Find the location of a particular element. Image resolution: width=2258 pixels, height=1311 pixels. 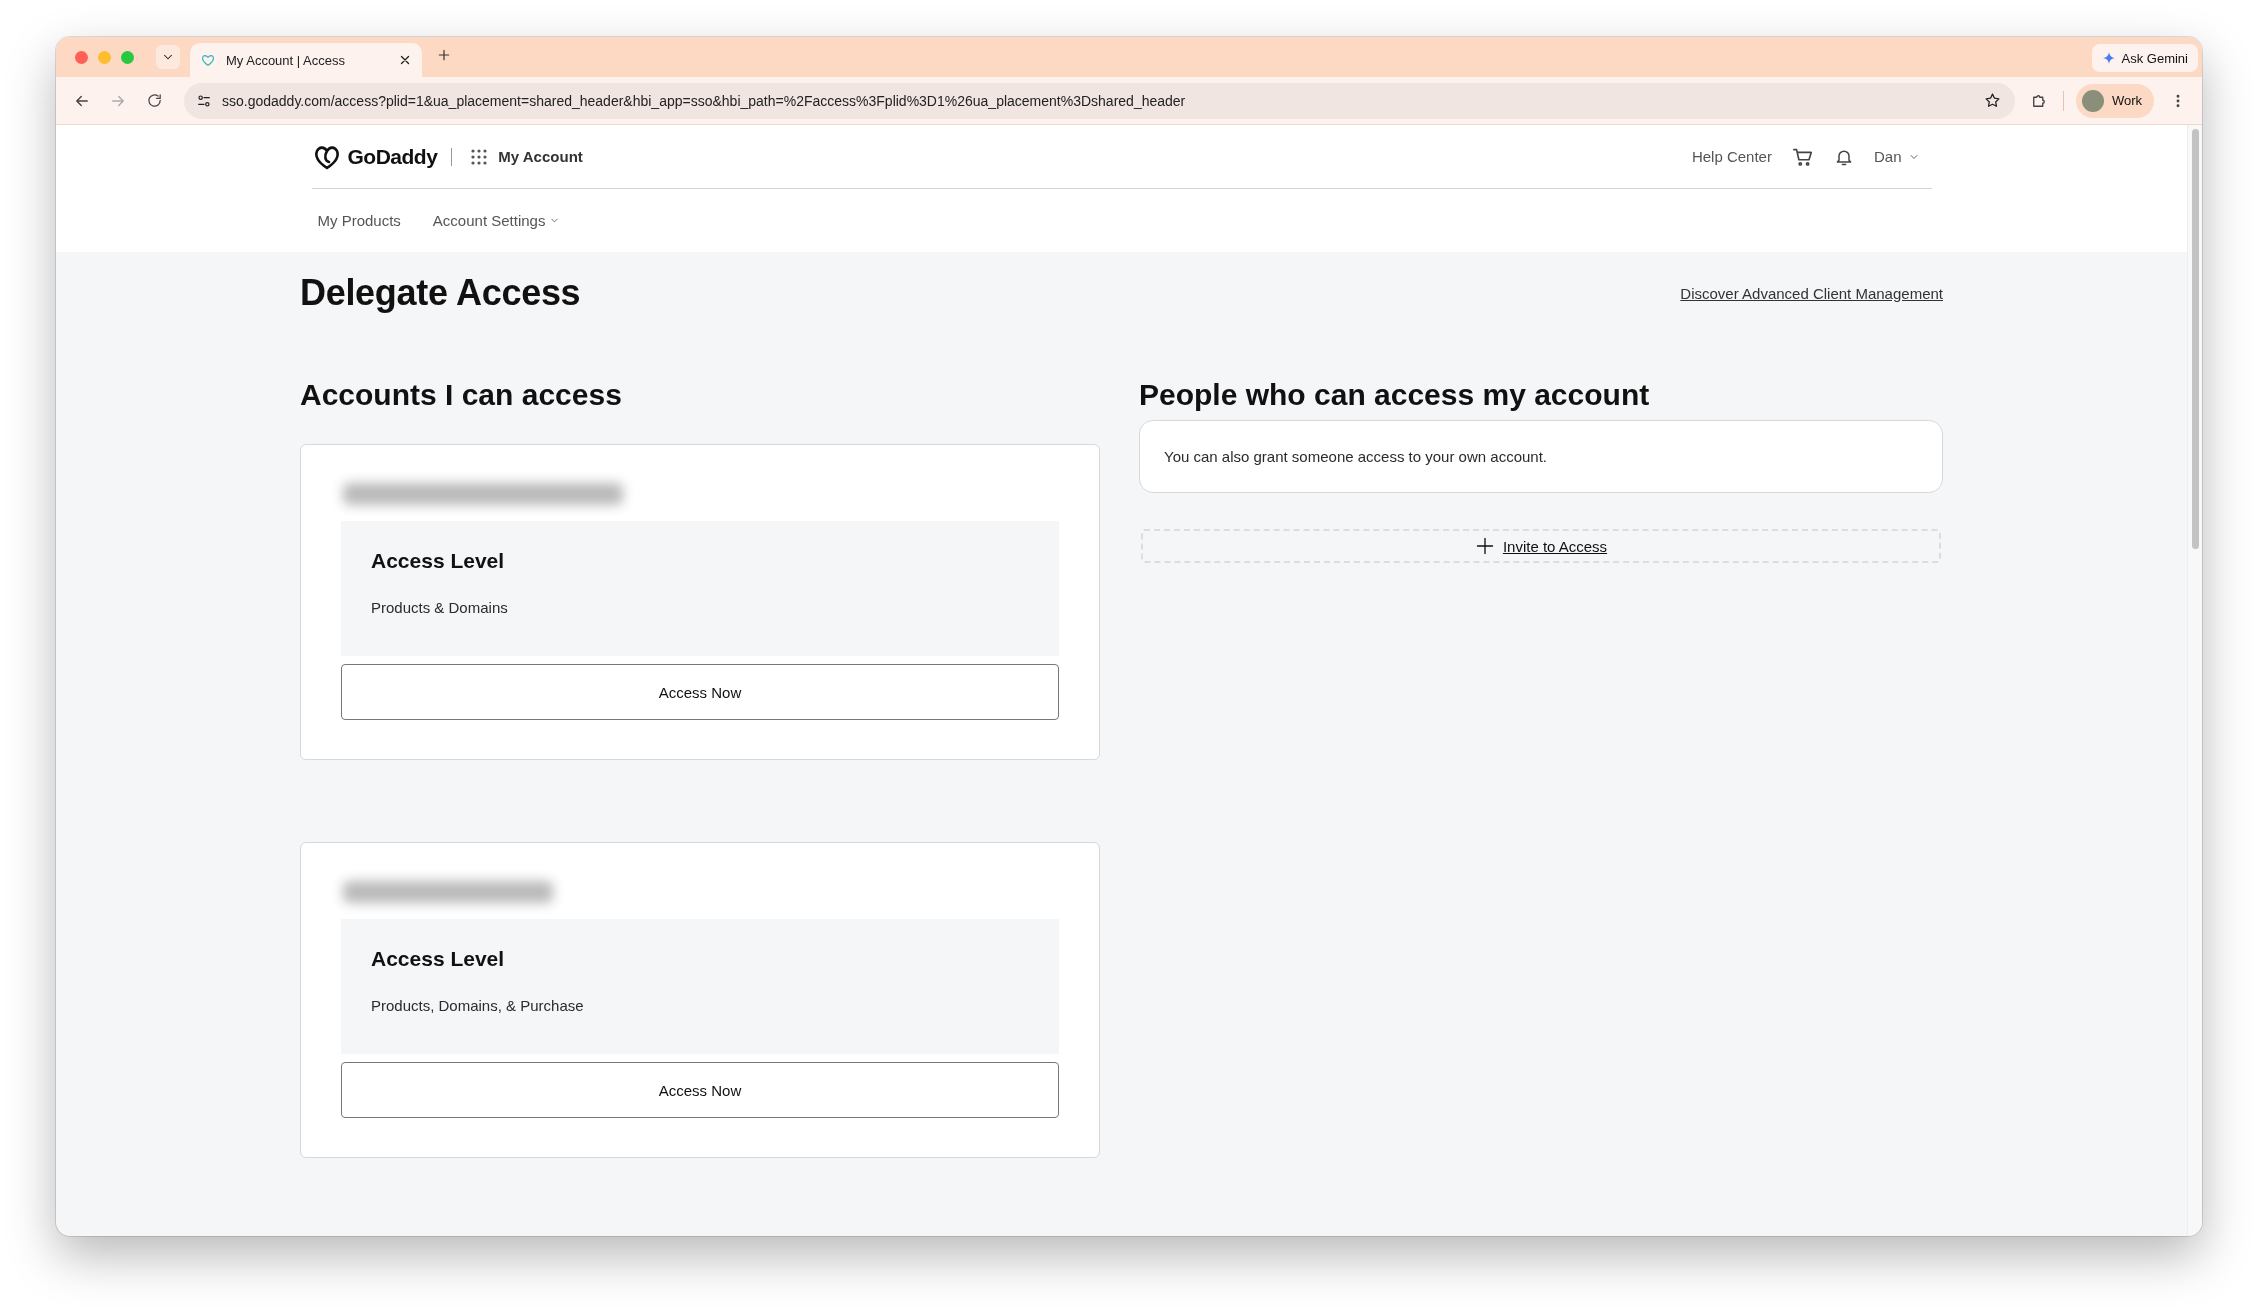

avatar-icon is located at coordinates (2092, 100).